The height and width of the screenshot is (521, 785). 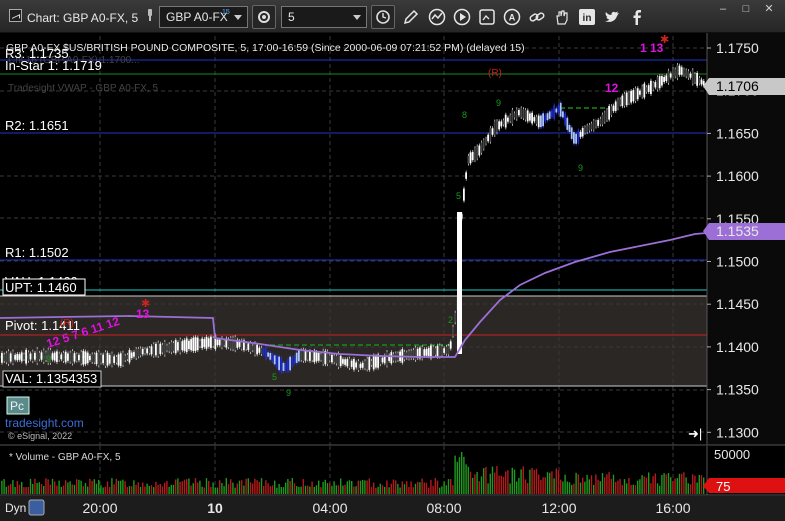 I want to click on symbol-link-button, so click(x=264, y=17).